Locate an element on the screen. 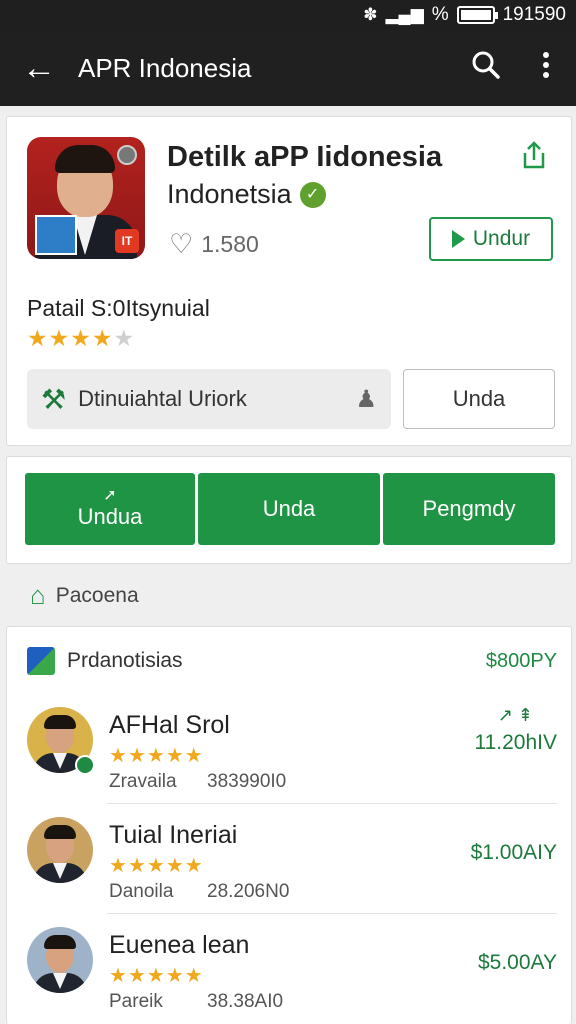 This screenshot has width=576, height=1024. back-arrow-icon: ← is located at coordinates (39, 68).